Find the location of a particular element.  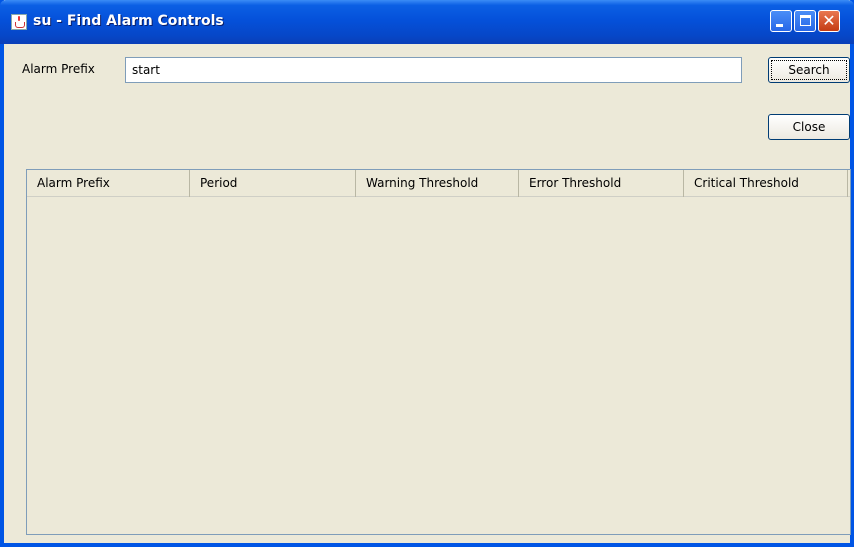

alarm-prefix-label: Alarm Prefix is located at coordinates (58, 69).